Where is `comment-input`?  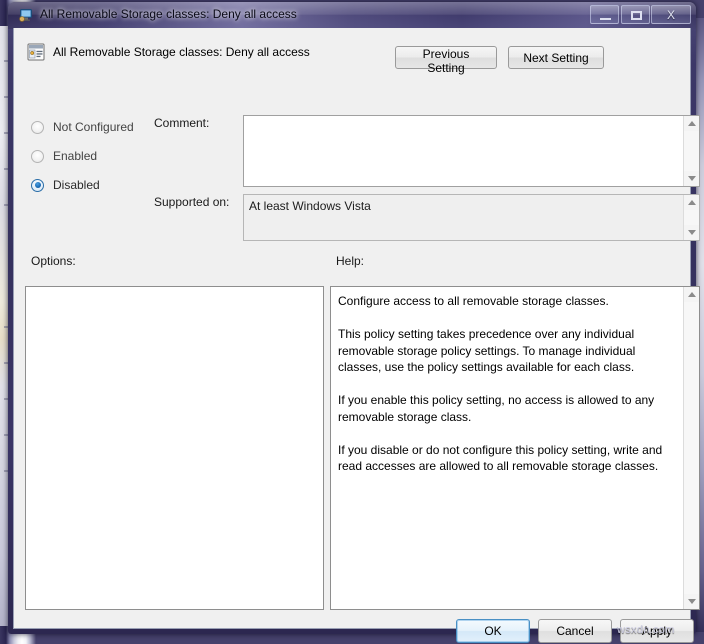 comment-input is located at coordinates (471, 151).